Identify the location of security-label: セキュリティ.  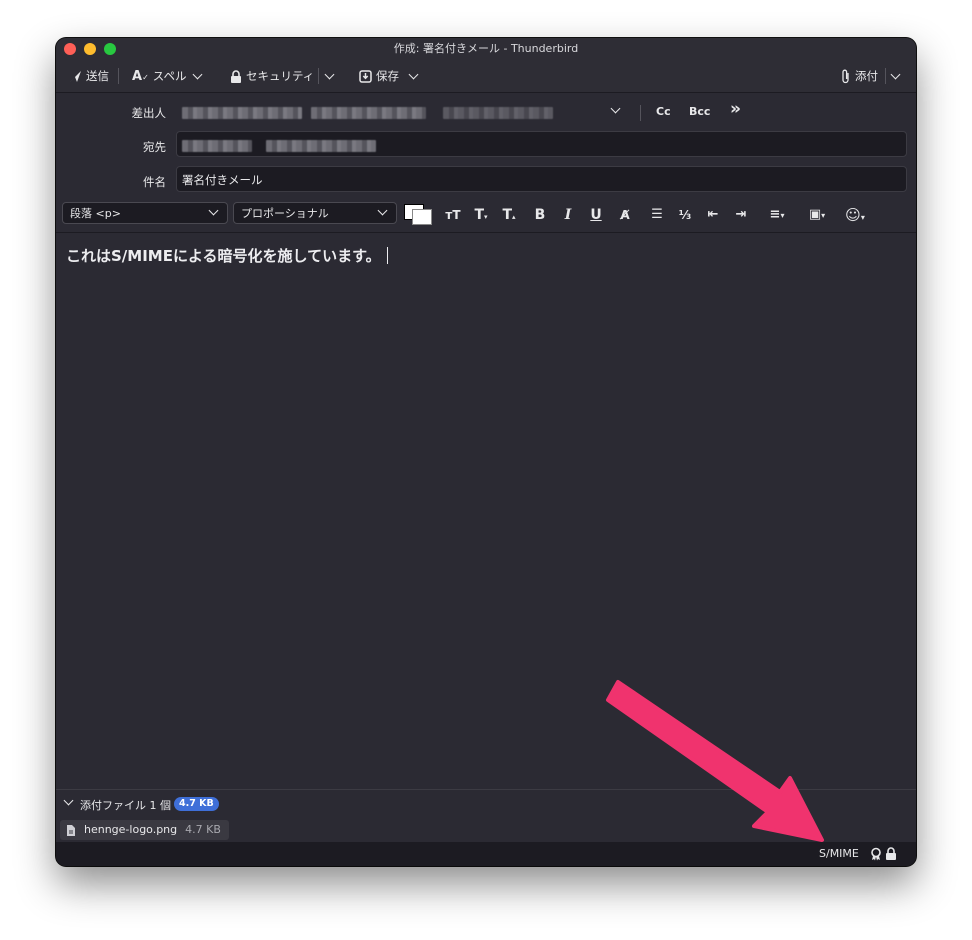
(280, 76).